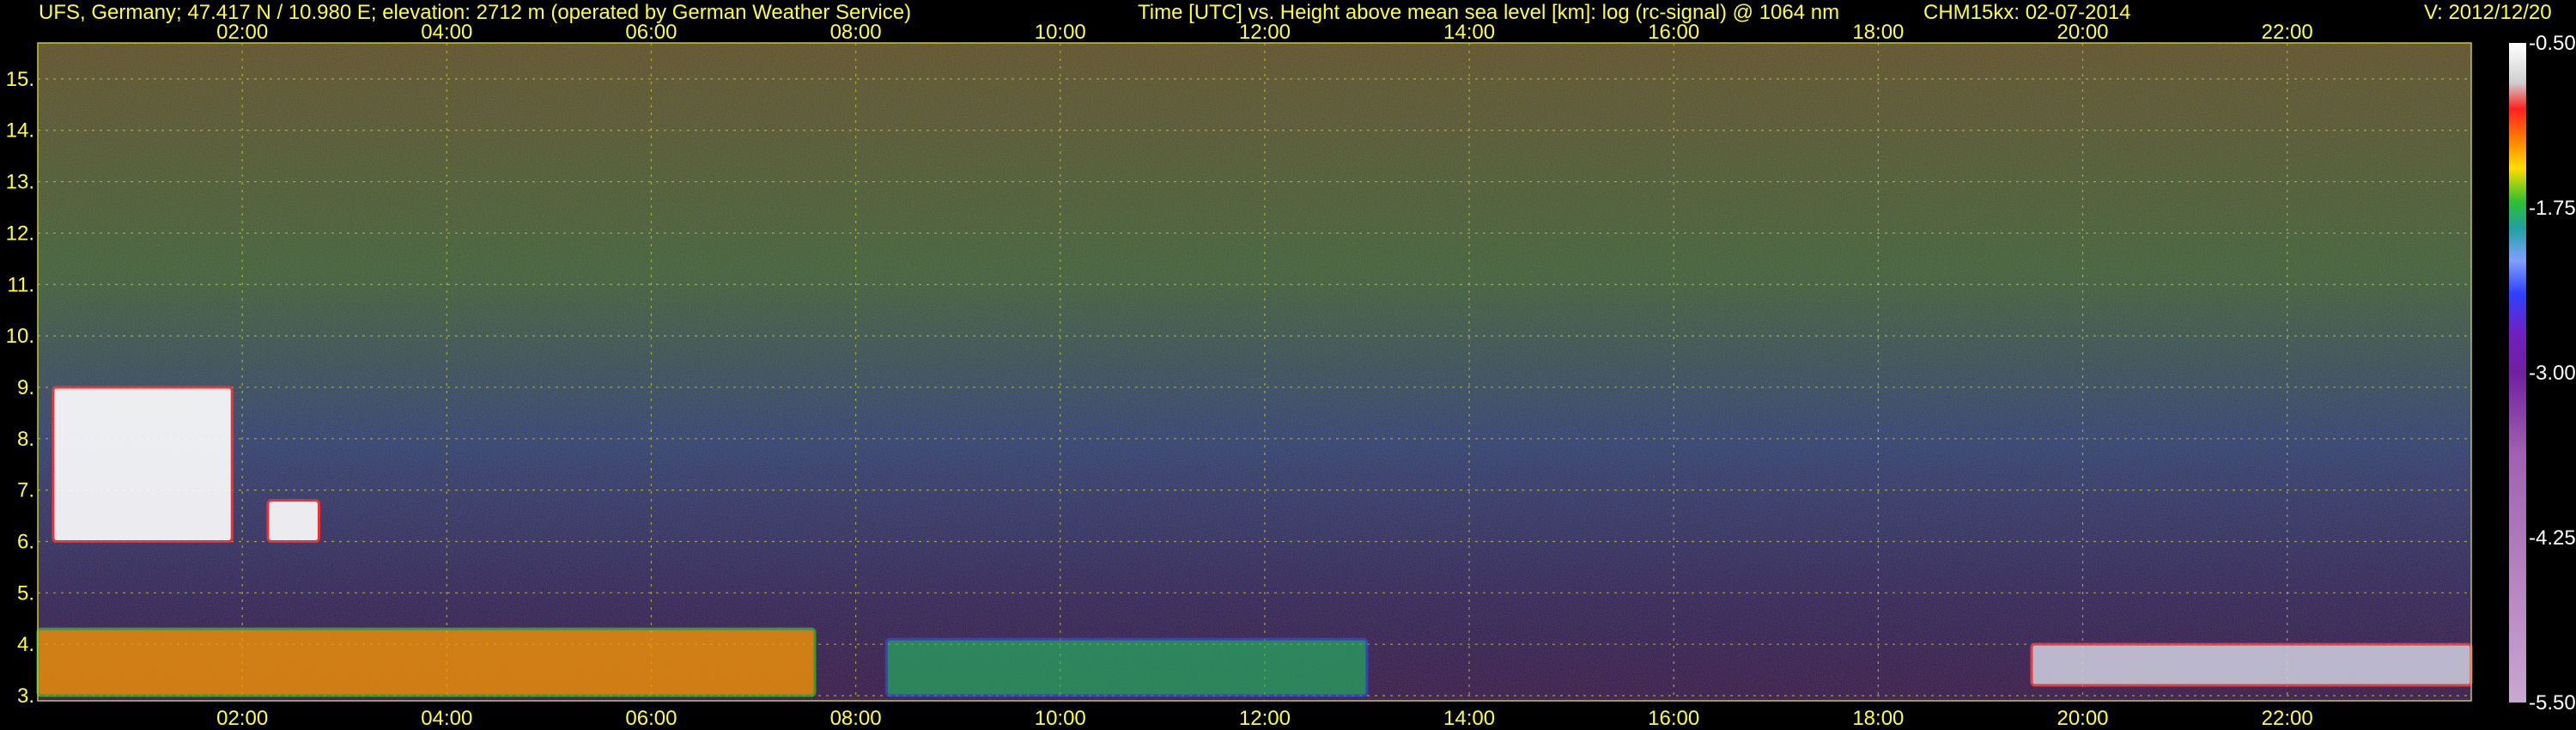  What do you see at coordinates (856, 718) in the screenshot?
I see `x-tick-label-bottom: 08:00` at bounding box center [856, 718].